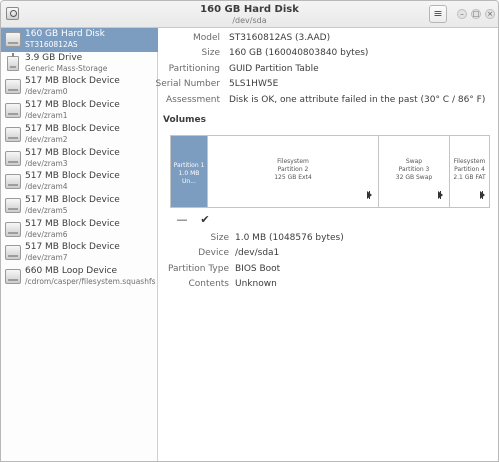  What do you see at coordinates (438, 14) in the screenshot?
I see `hamburger-menu-icon: ≡` at bounding box center [438, 14].